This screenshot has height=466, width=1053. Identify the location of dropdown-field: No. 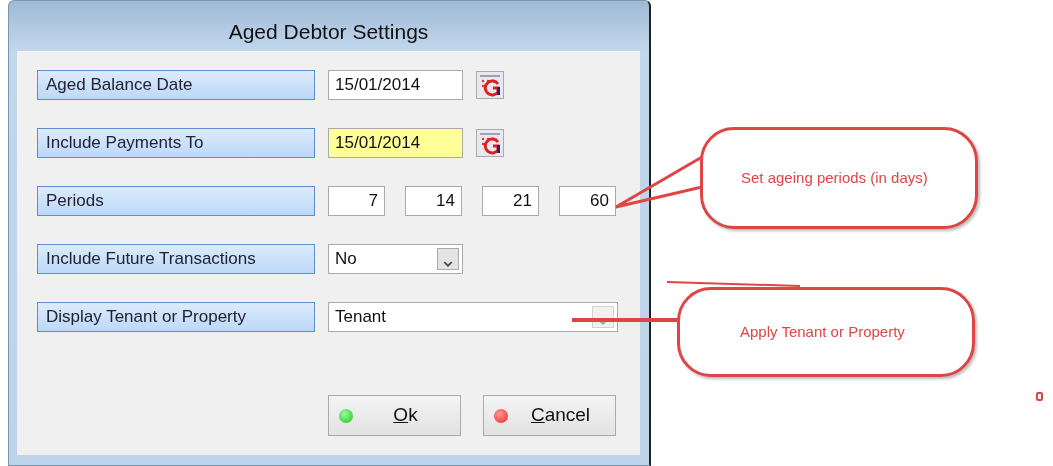
(395, 259).